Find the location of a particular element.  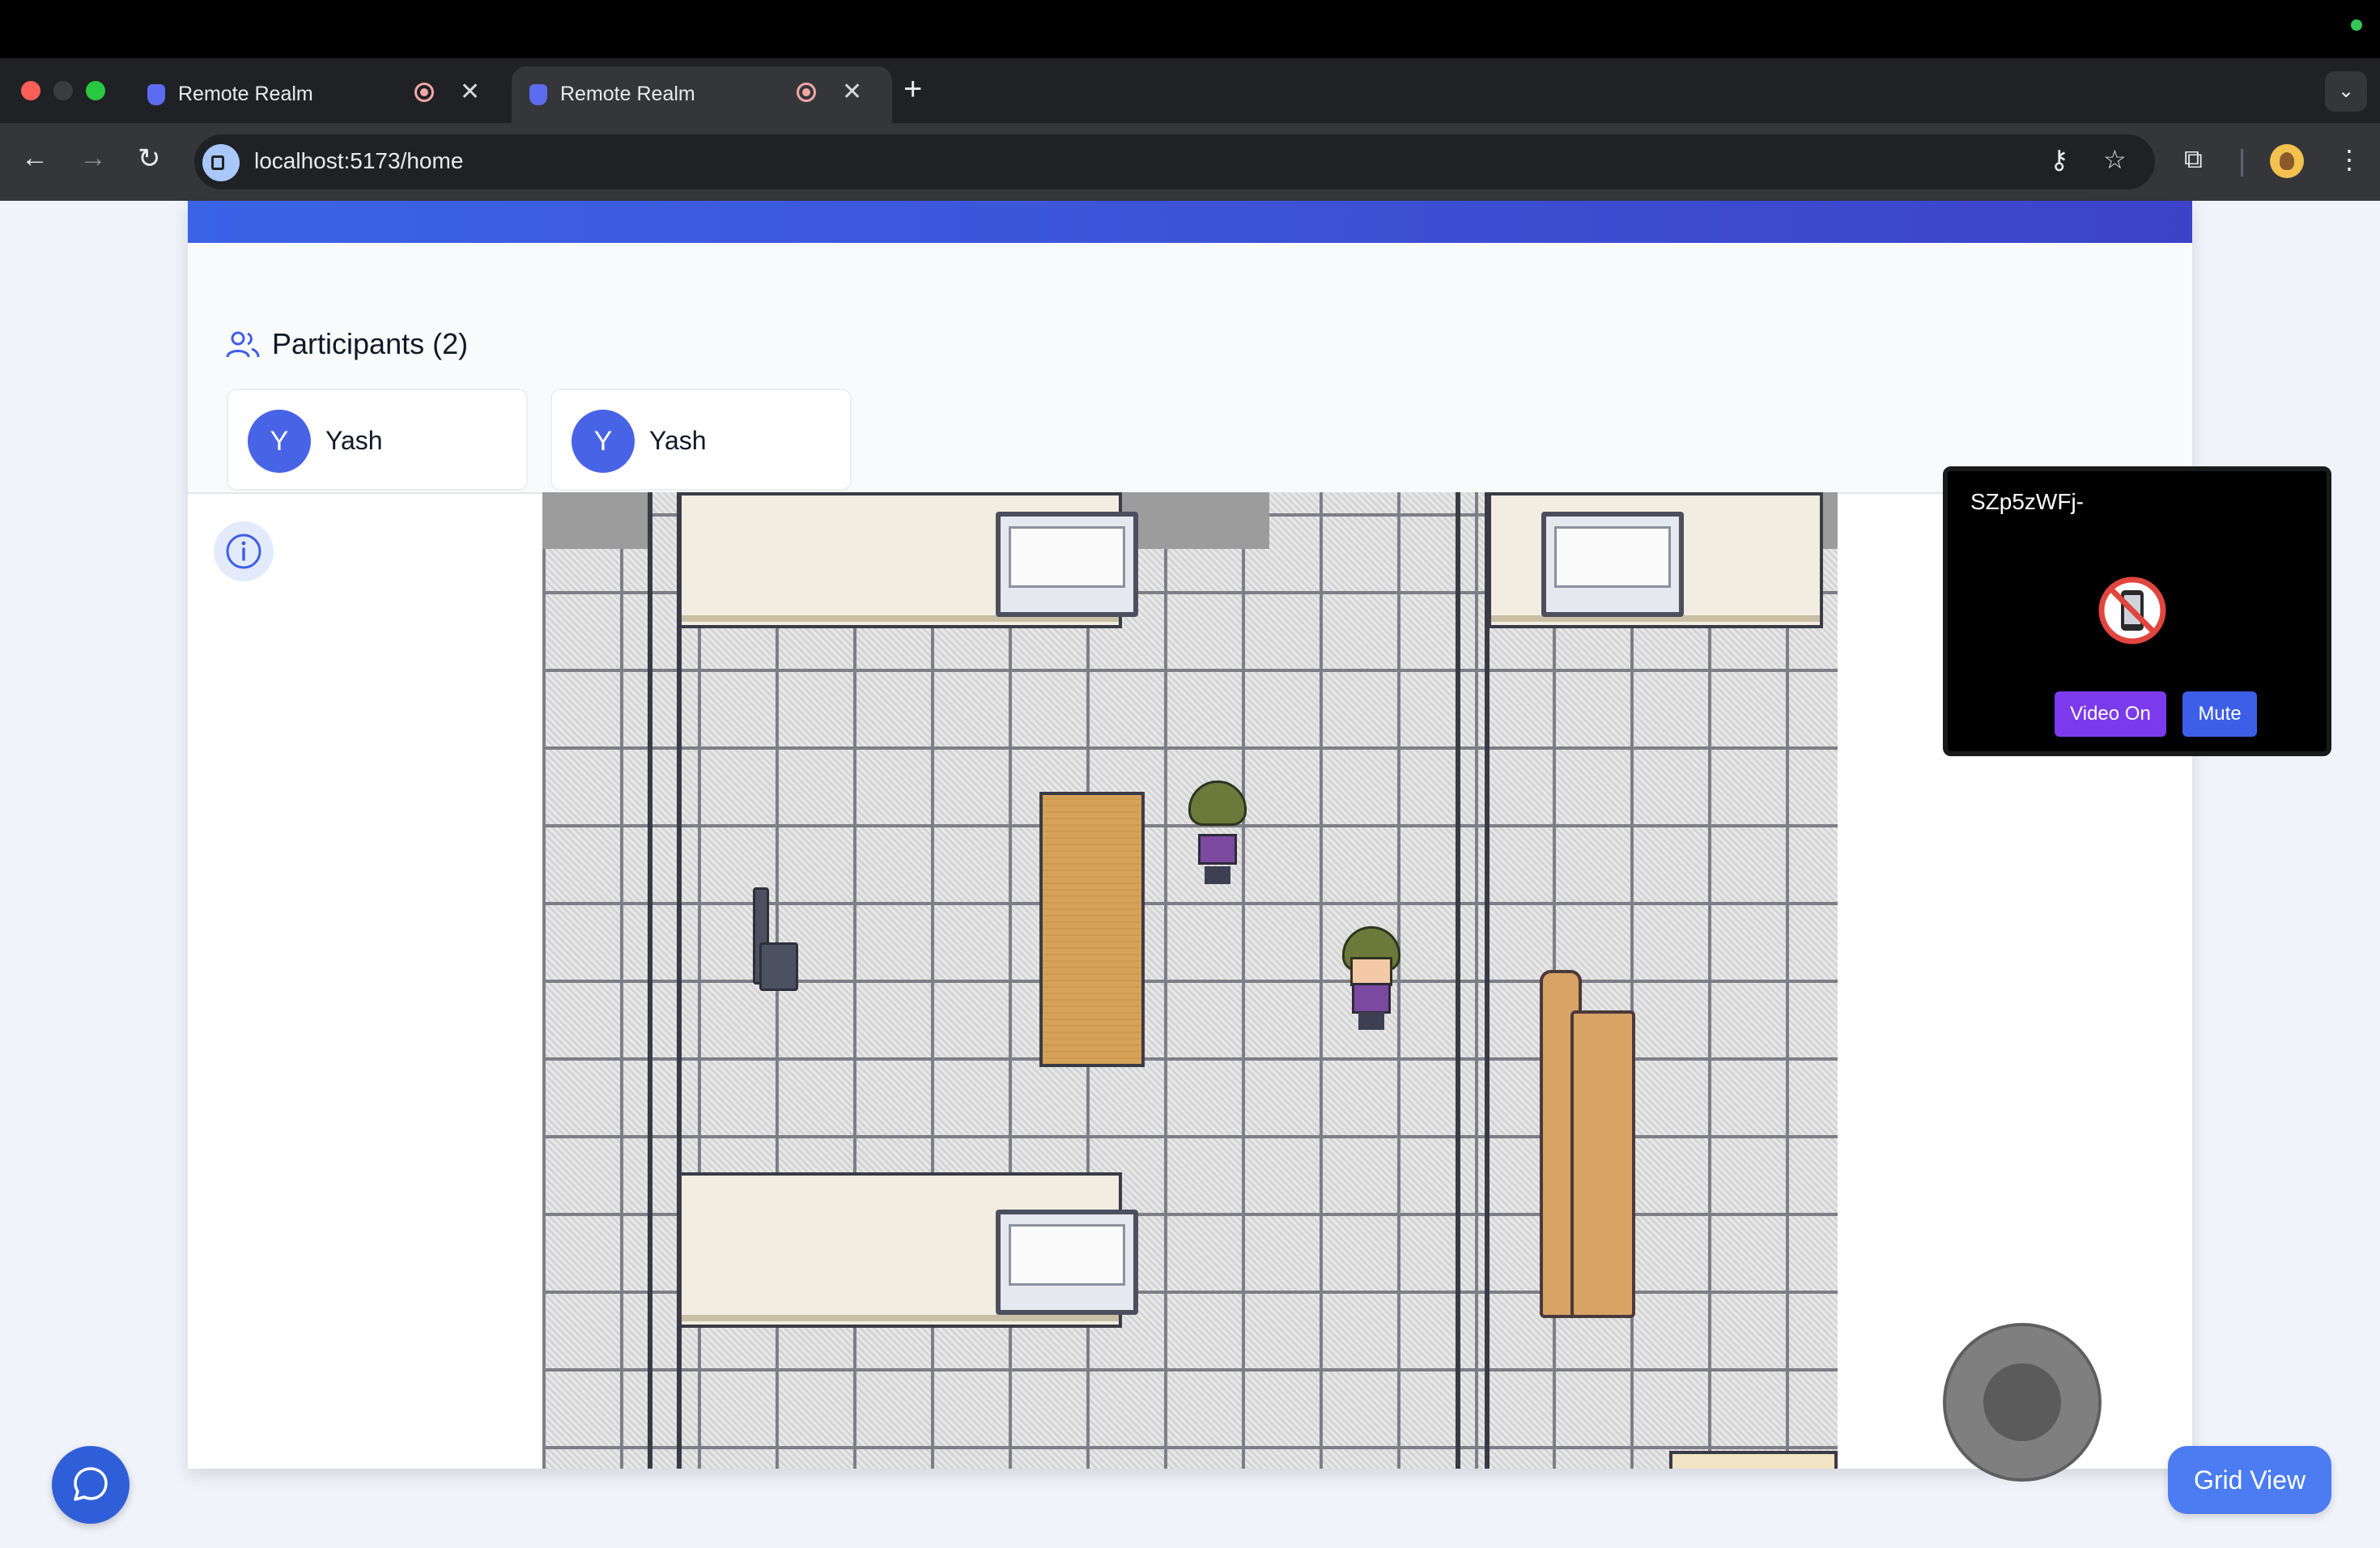

chat-button is located at coordinates (91, 1485).